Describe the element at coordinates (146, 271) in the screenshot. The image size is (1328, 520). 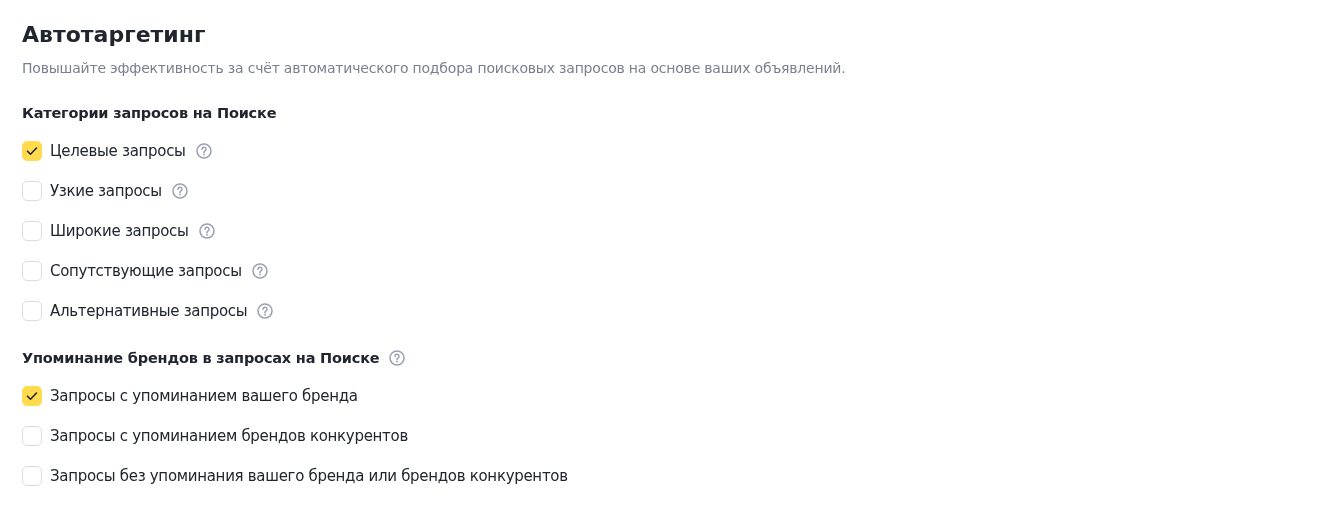
I see `option-label: Сопутствующие запросы` at that location.